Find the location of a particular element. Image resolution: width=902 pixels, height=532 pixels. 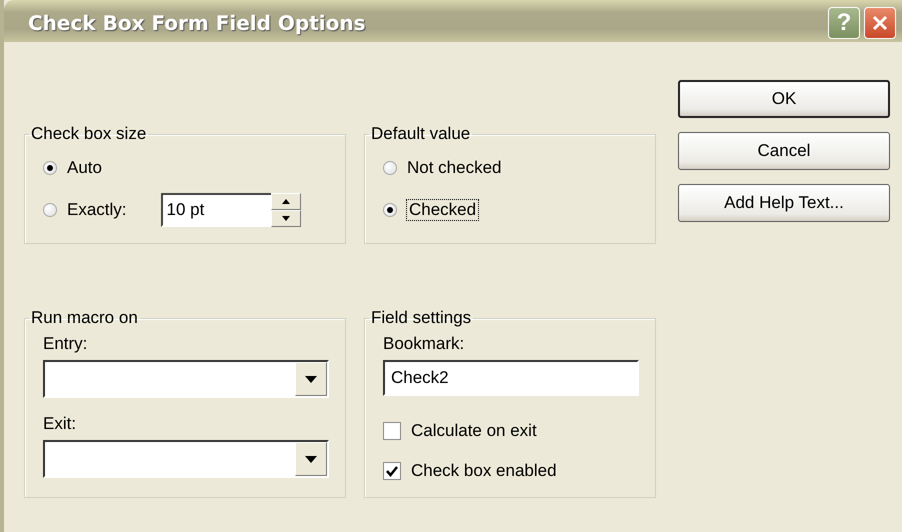

field-label: Exit: is located at coordinates (60, 424).